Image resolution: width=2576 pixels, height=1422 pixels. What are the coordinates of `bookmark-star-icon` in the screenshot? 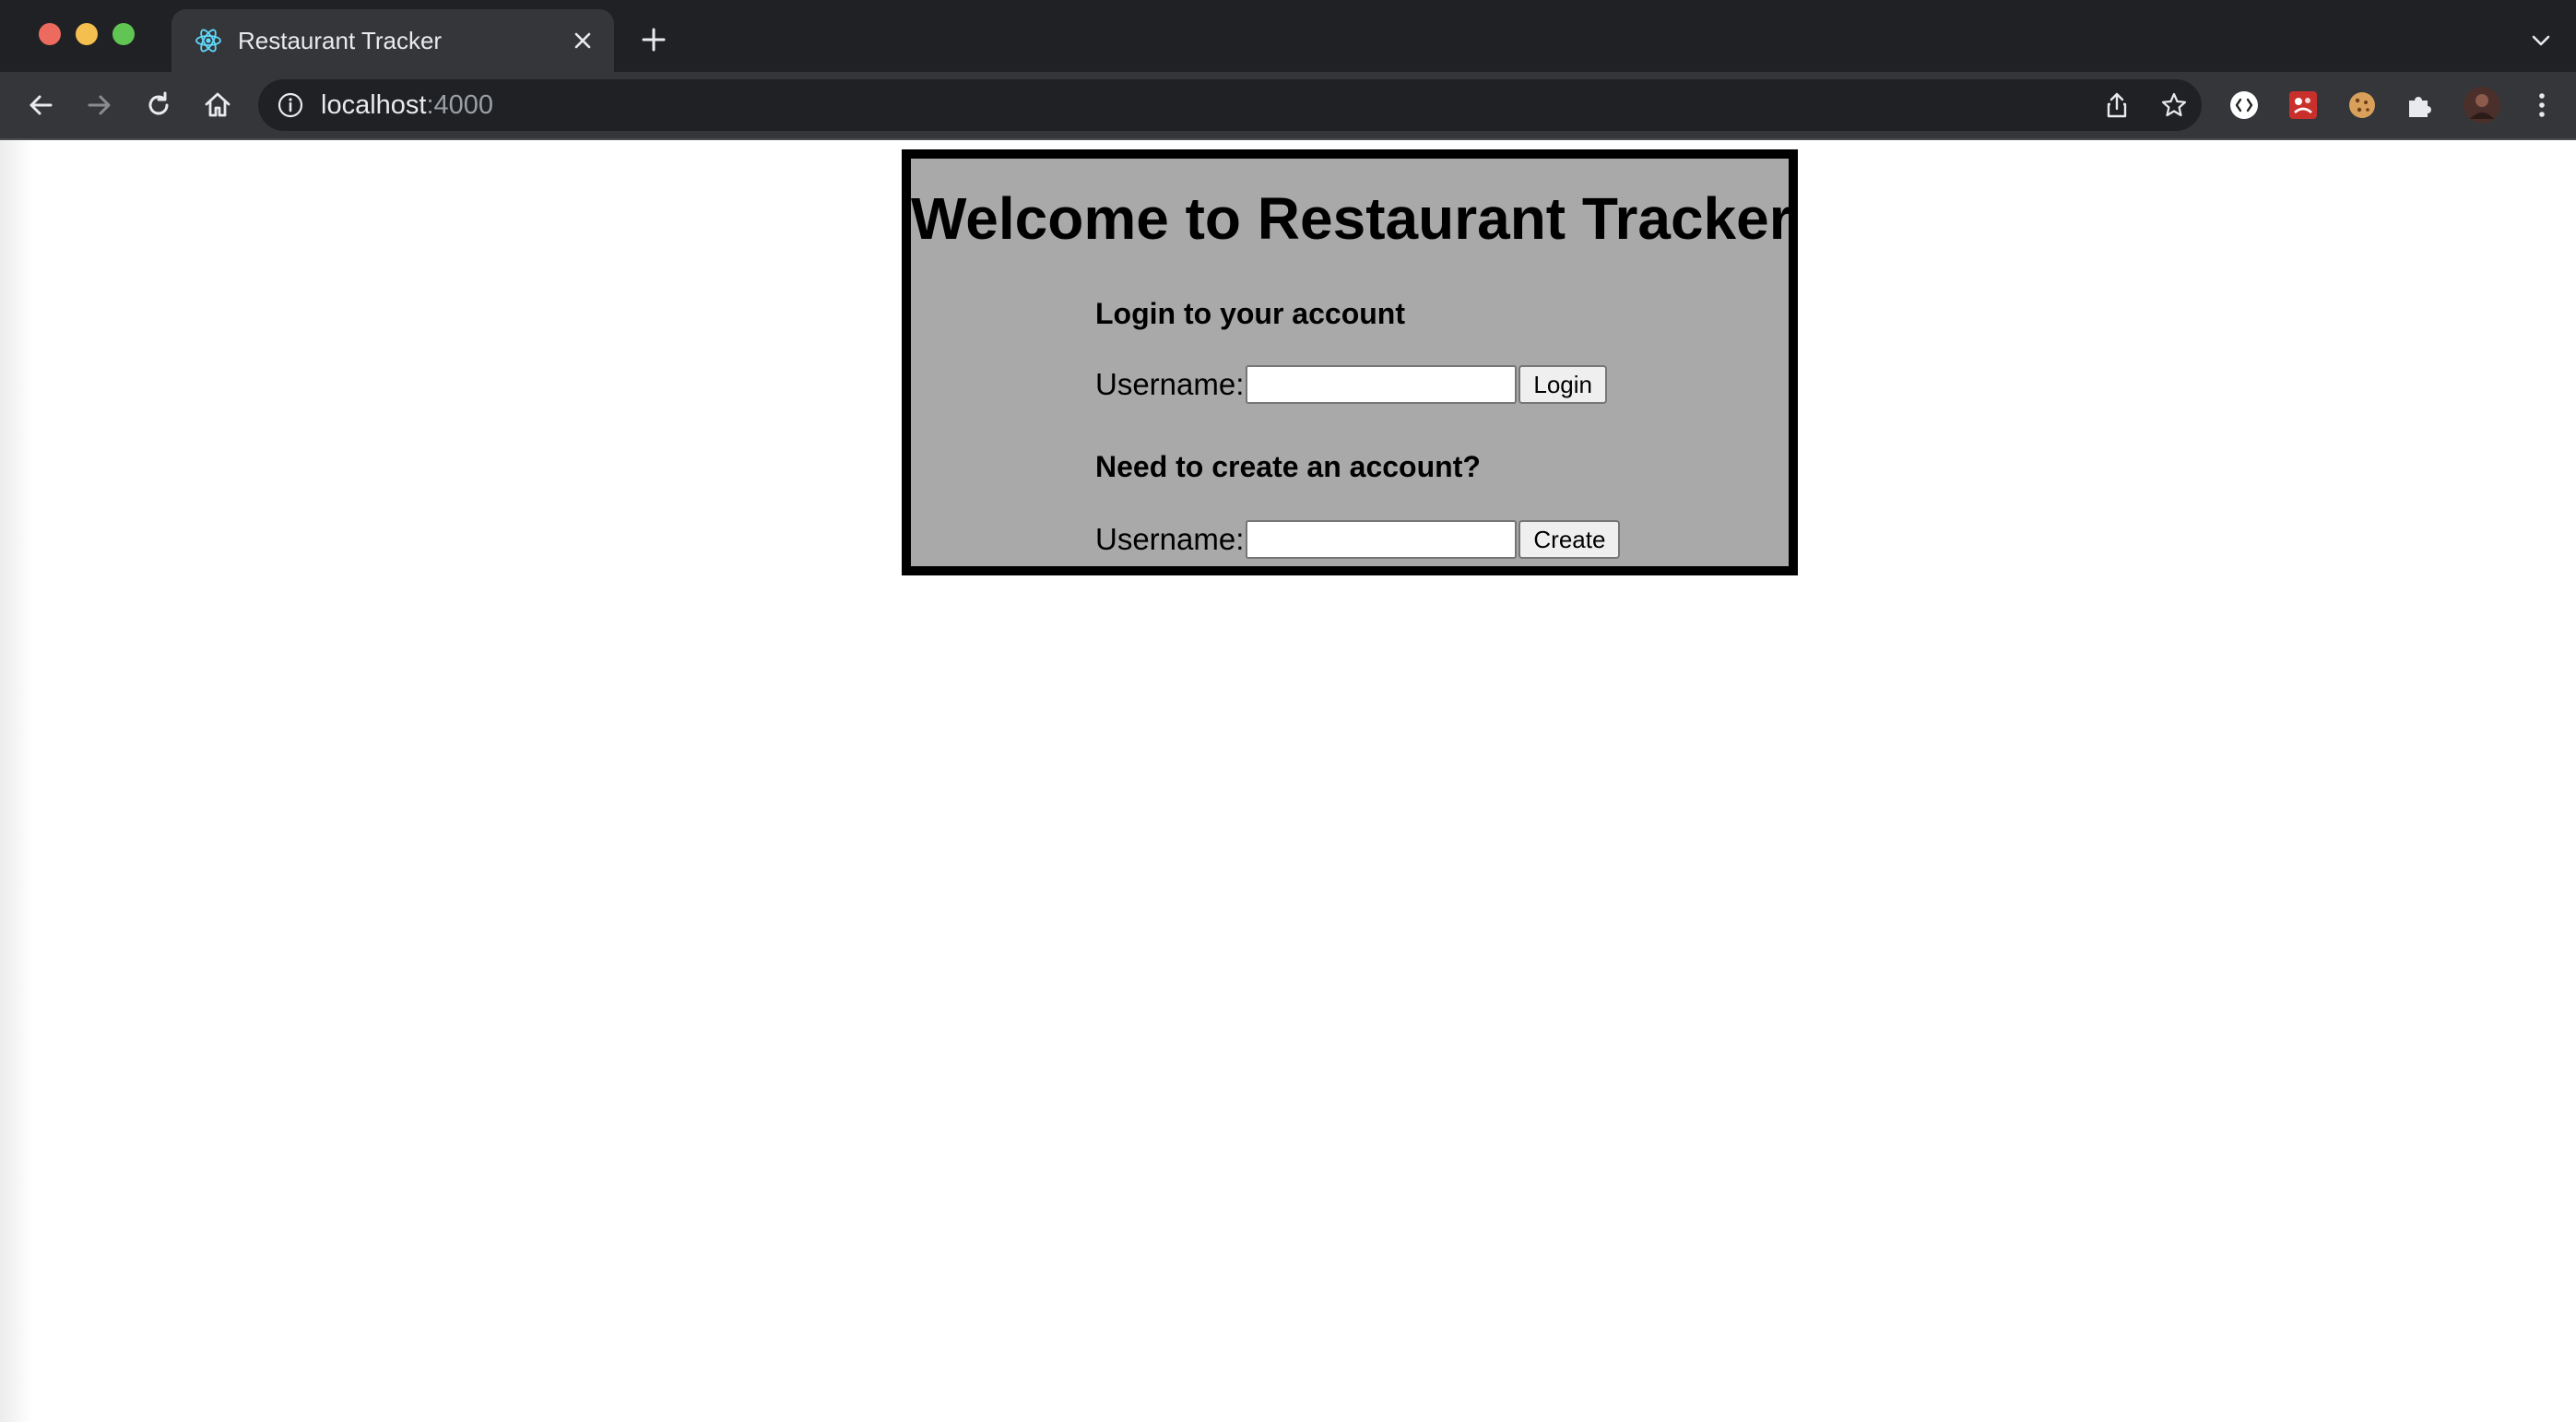 It's located at (2174, 105).